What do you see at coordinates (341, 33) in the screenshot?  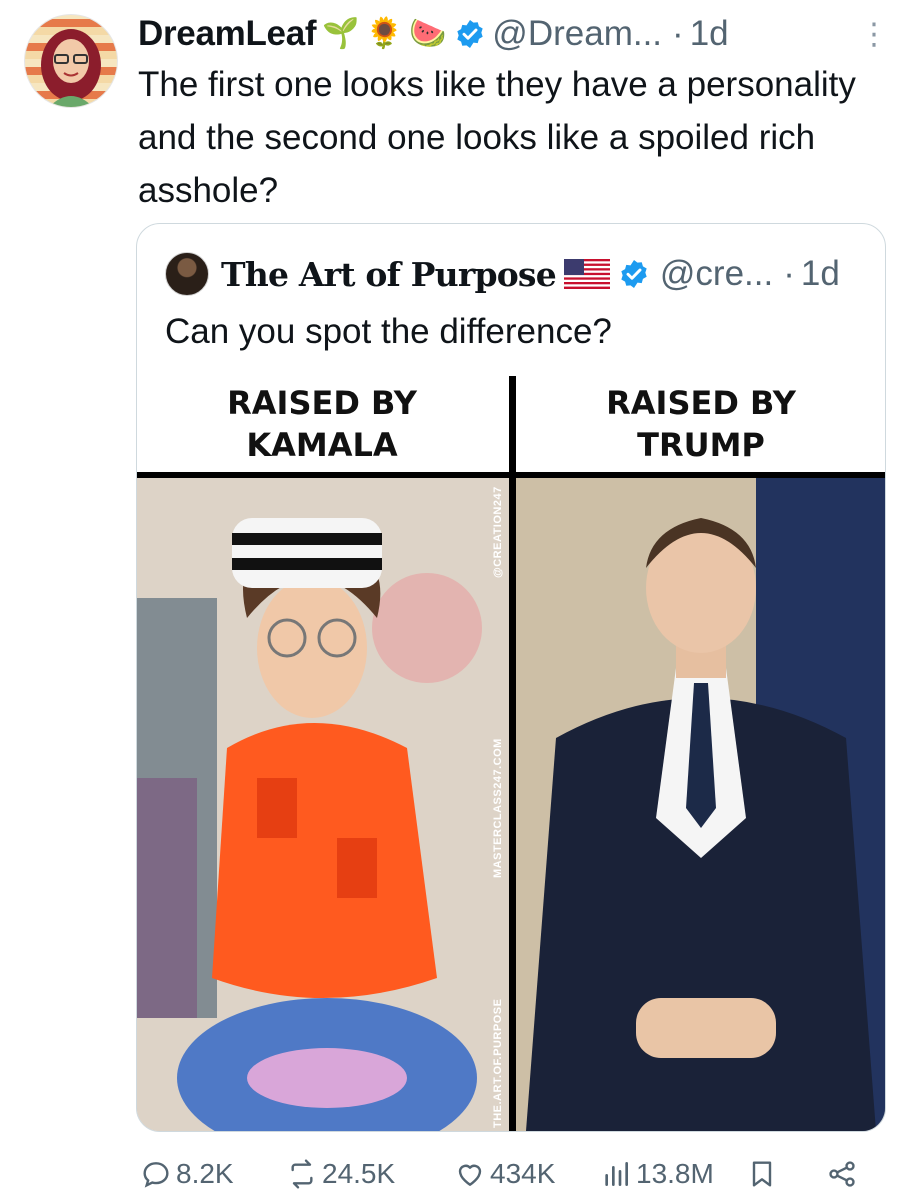 I see `seedling-emoji: 🌱` at bounding box center [341, 33].